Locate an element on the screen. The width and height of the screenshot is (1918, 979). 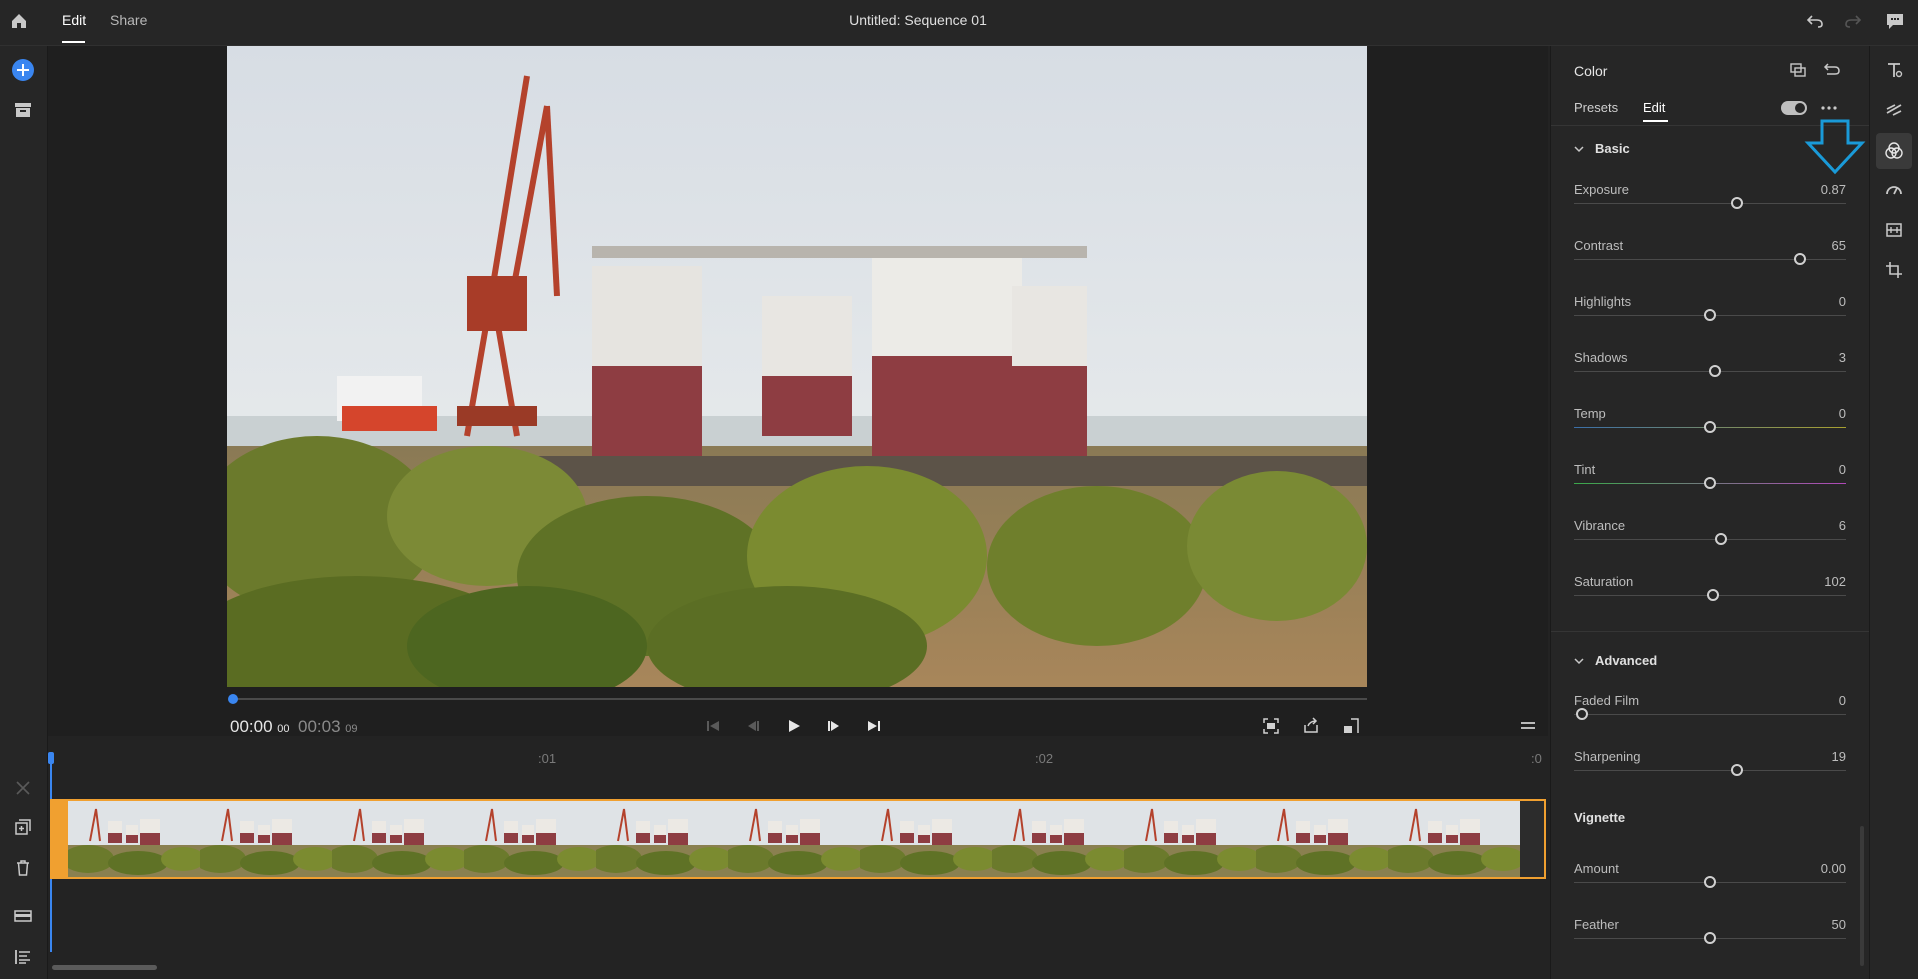
highlights-value: 0 is located at coordinates (1842, 301).